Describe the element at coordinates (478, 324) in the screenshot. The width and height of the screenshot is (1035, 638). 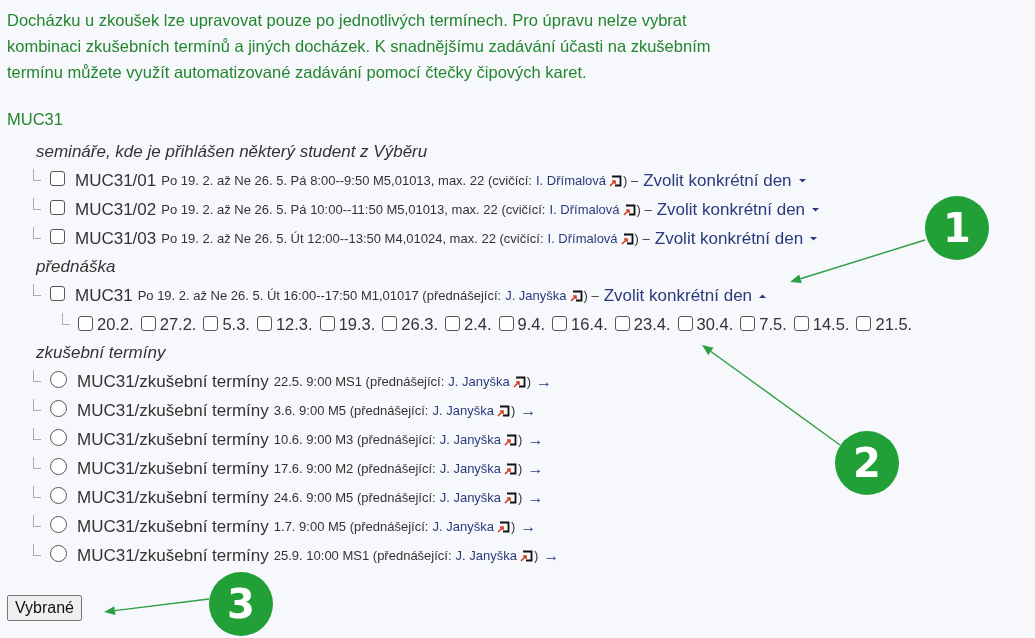
I see `date-label: 2.4.` at that location.